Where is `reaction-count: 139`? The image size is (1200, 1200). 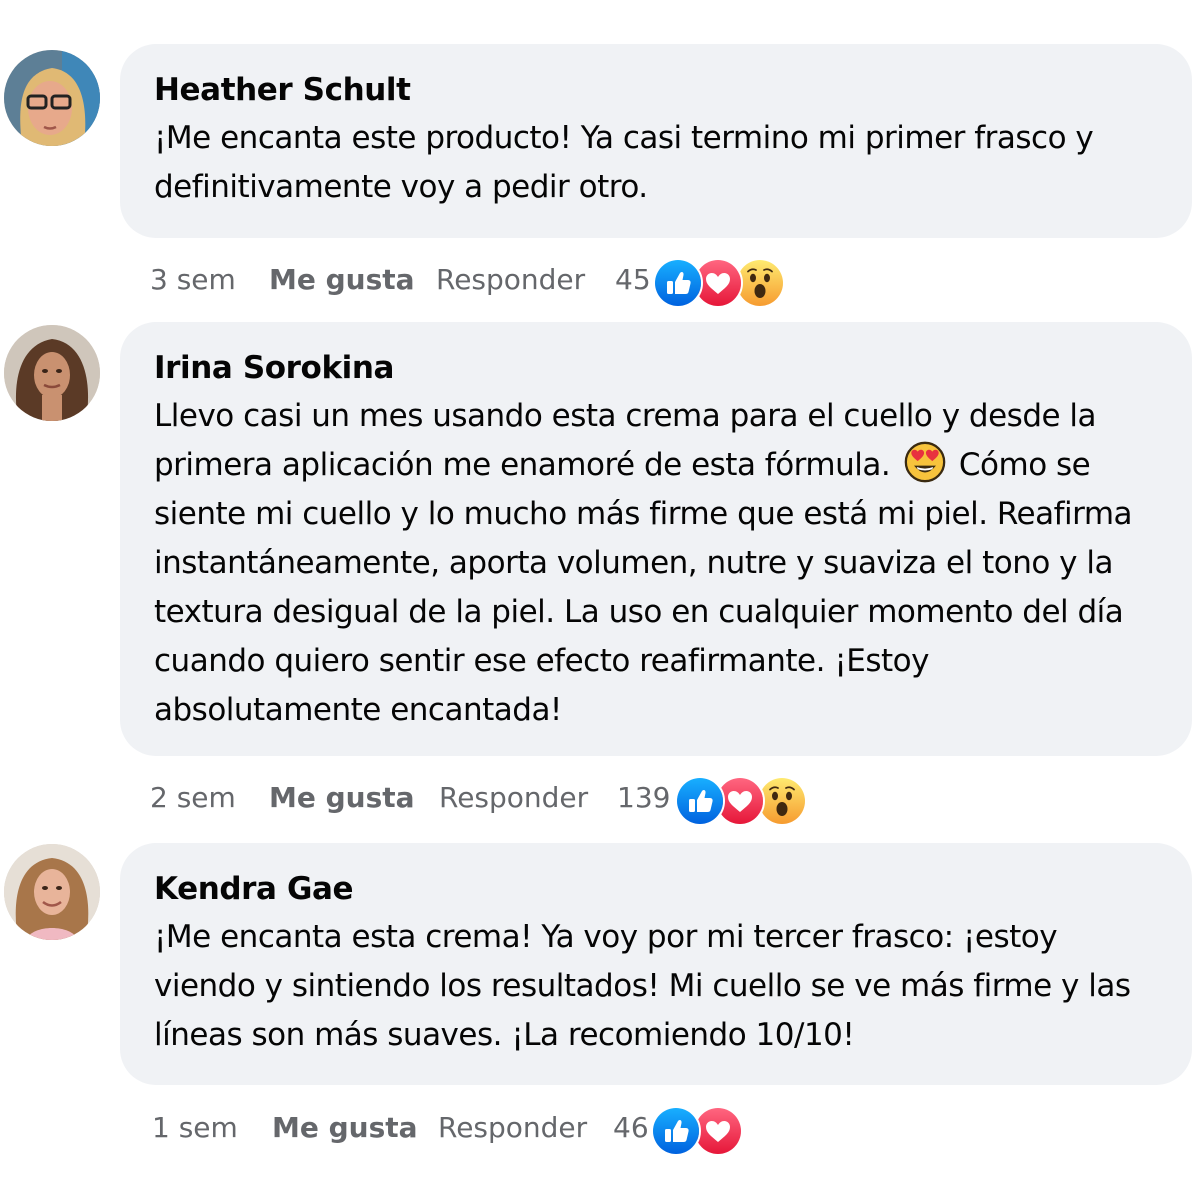
reaction-count: 139 is located at coordinates (643, 798).